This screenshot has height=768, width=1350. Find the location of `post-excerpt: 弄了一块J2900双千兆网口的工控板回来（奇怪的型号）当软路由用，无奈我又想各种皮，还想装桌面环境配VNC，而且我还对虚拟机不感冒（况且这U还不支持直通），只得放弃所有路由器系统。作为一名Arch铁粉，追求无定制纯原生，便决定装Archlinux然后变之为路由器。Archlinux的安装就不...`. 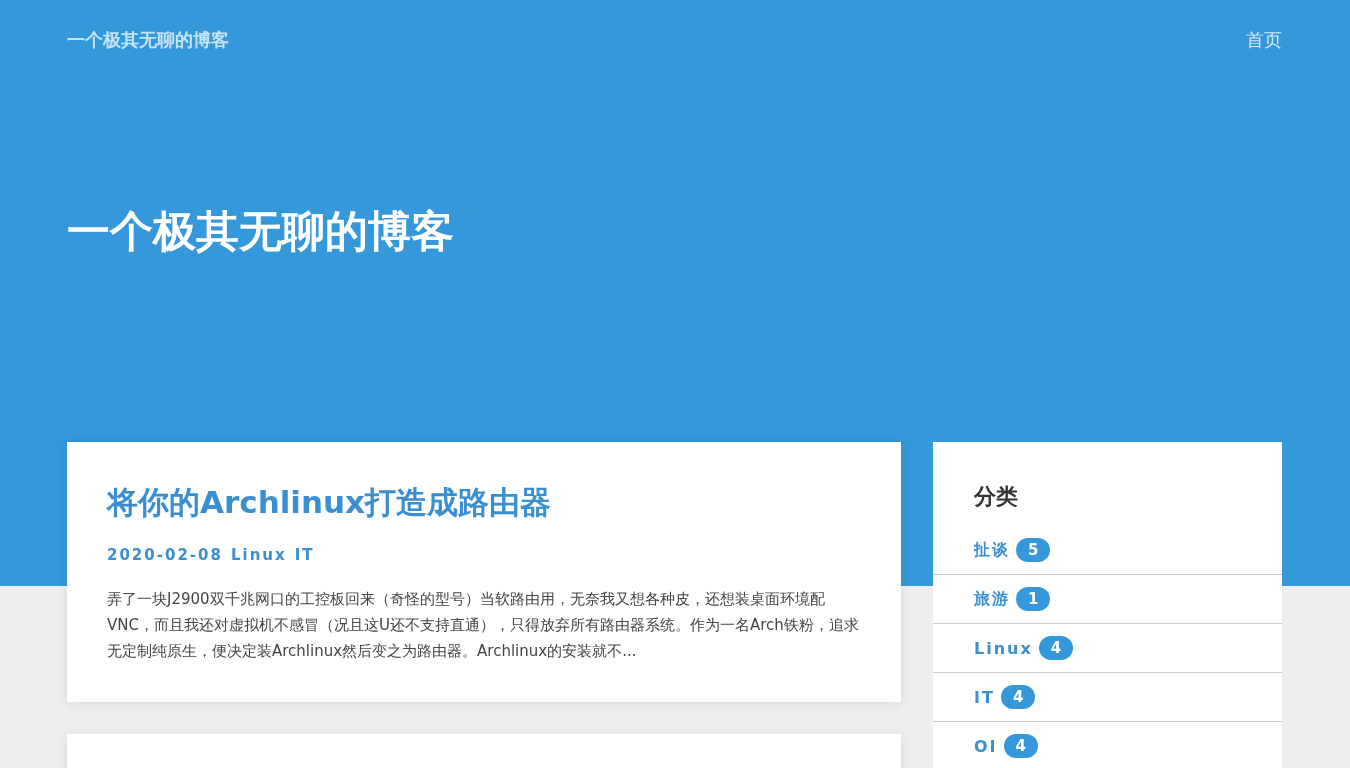

post-excerpt: 弄了一块J2900双千兆网口的工控板回来（奇怪的型号）当软路由用，无奈我又想各种皮，还想装桌面环境配VNC，而且我还对虚拟机不感冒（况且这U还不支持直通），只得放弃所有路由器系统。作为一名Arch铁粉，追求无定制纯原生，便决定装Archlinux然后变之为路由器。Archlinux的安装就不... is located at coordinates (483, 625).